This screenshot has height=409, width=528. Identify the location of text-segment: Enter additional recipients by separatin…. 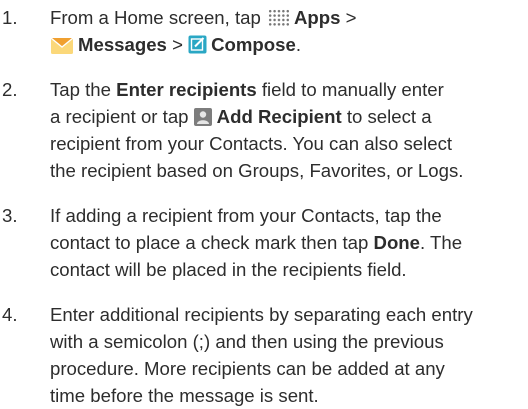
(261, 314).